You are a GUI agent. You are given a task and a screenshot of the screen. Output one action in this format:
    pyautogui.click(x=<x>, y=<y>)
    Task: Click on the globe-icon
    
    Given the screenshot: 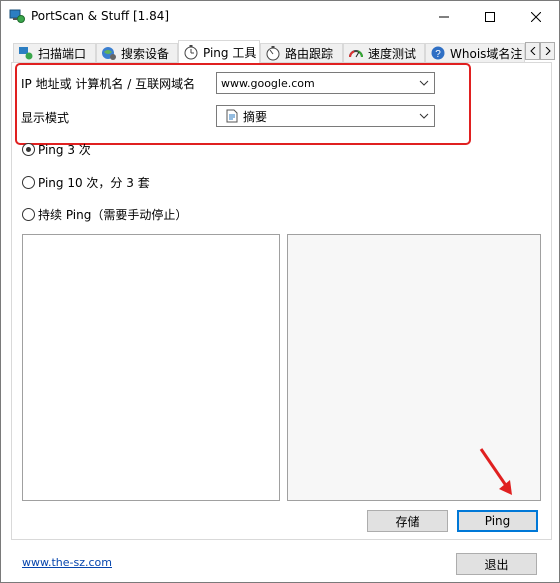 What is the action you would take?
    pyautogui.click(x=109, y=53)
    